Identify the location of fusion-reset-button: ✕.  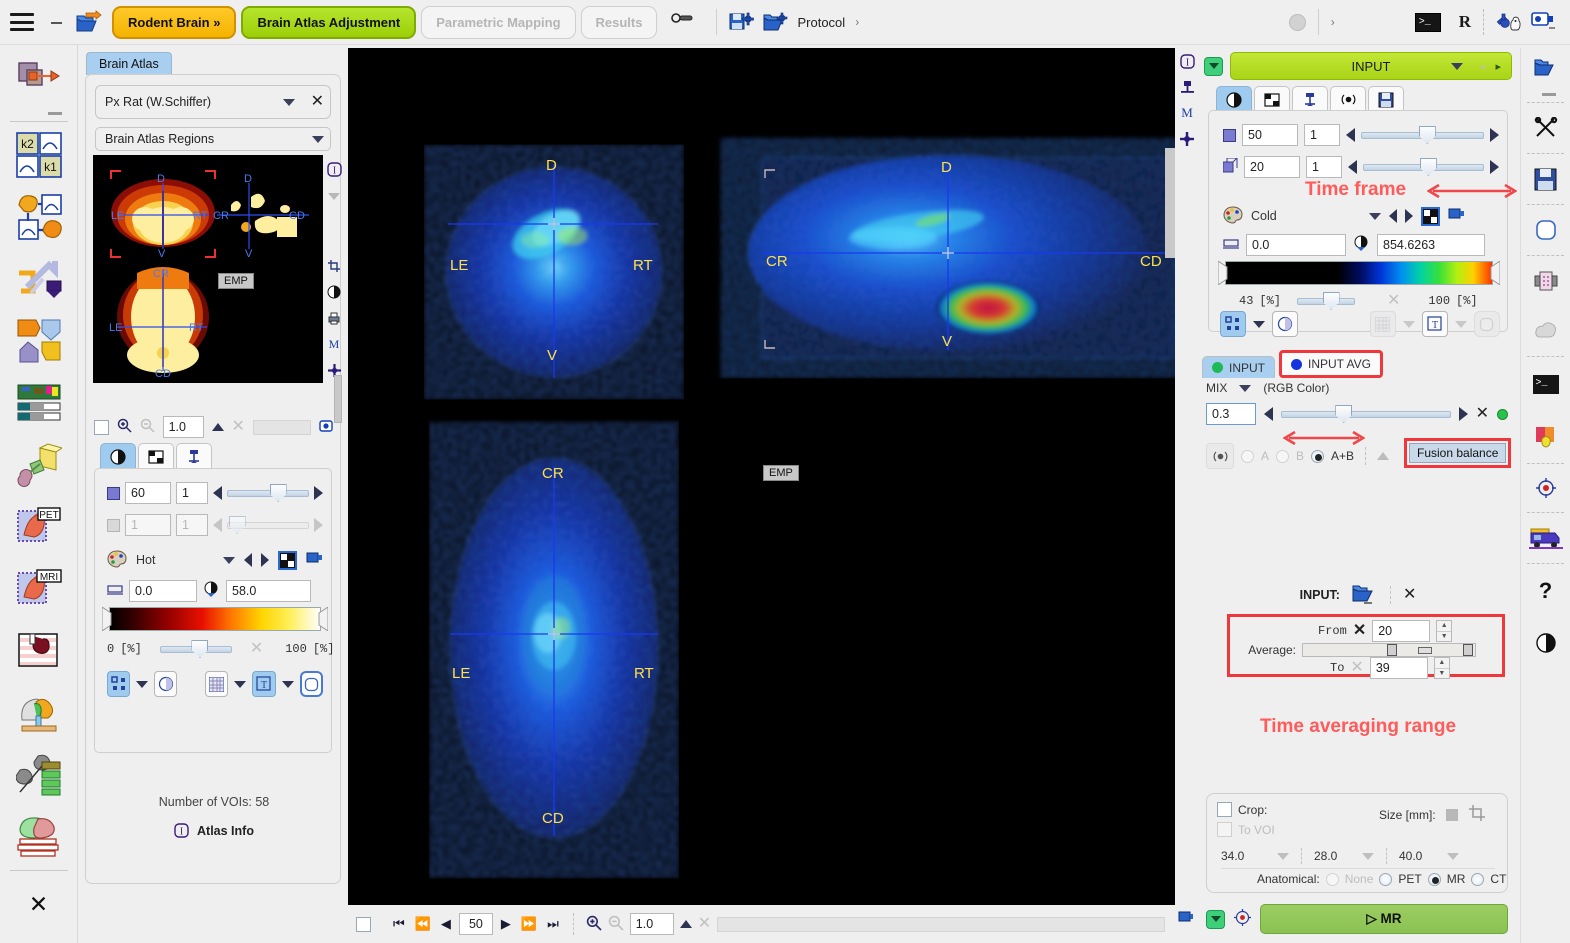
(1482, 414).